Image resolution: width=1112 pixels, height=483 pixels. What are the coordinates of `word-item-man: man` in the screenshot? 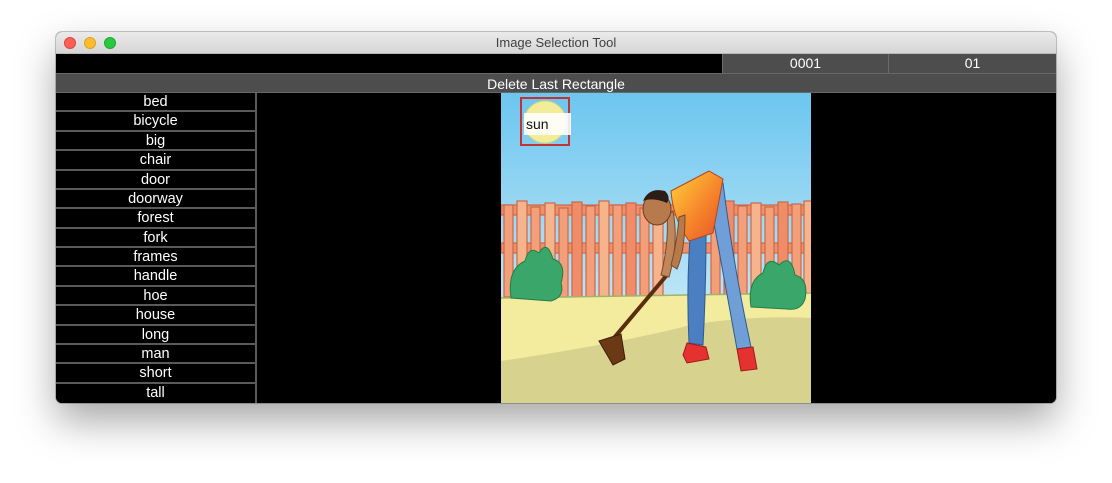 It's located at (155, 355).